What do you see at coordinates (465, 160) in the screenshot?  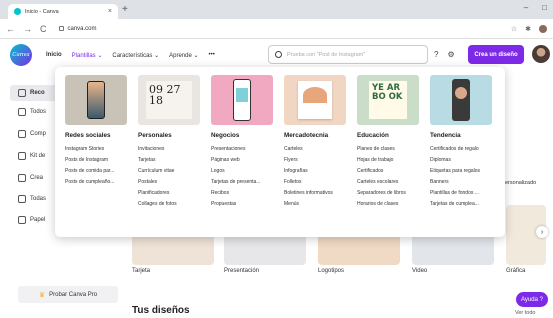 I see `menu-item: Diplomas` at bounding box center [465, 160].